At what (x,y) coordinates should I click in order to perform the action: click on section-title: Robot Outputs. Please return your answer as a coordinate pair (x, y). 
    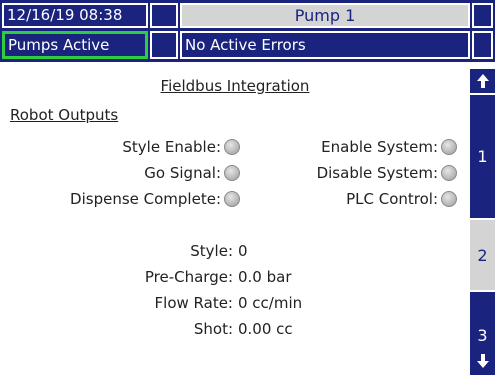
    Looking at the image, I should click on (64, 115).